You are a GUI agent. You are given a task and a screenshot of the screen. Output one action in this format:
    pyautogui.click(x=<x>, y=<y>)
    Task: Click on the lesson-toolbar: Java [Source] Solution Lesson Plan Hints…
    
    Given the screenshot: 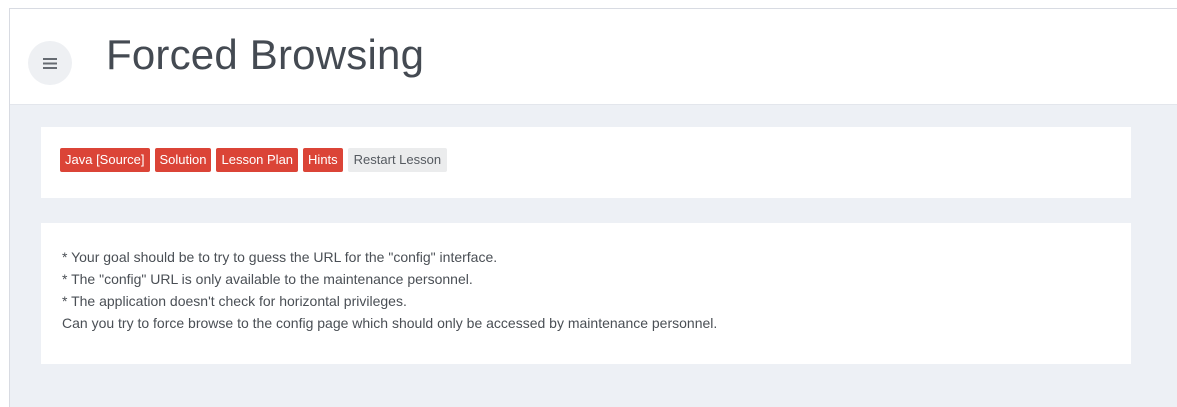 What is the action you would take?
    pyautogui.click(x=254, y=160)
    